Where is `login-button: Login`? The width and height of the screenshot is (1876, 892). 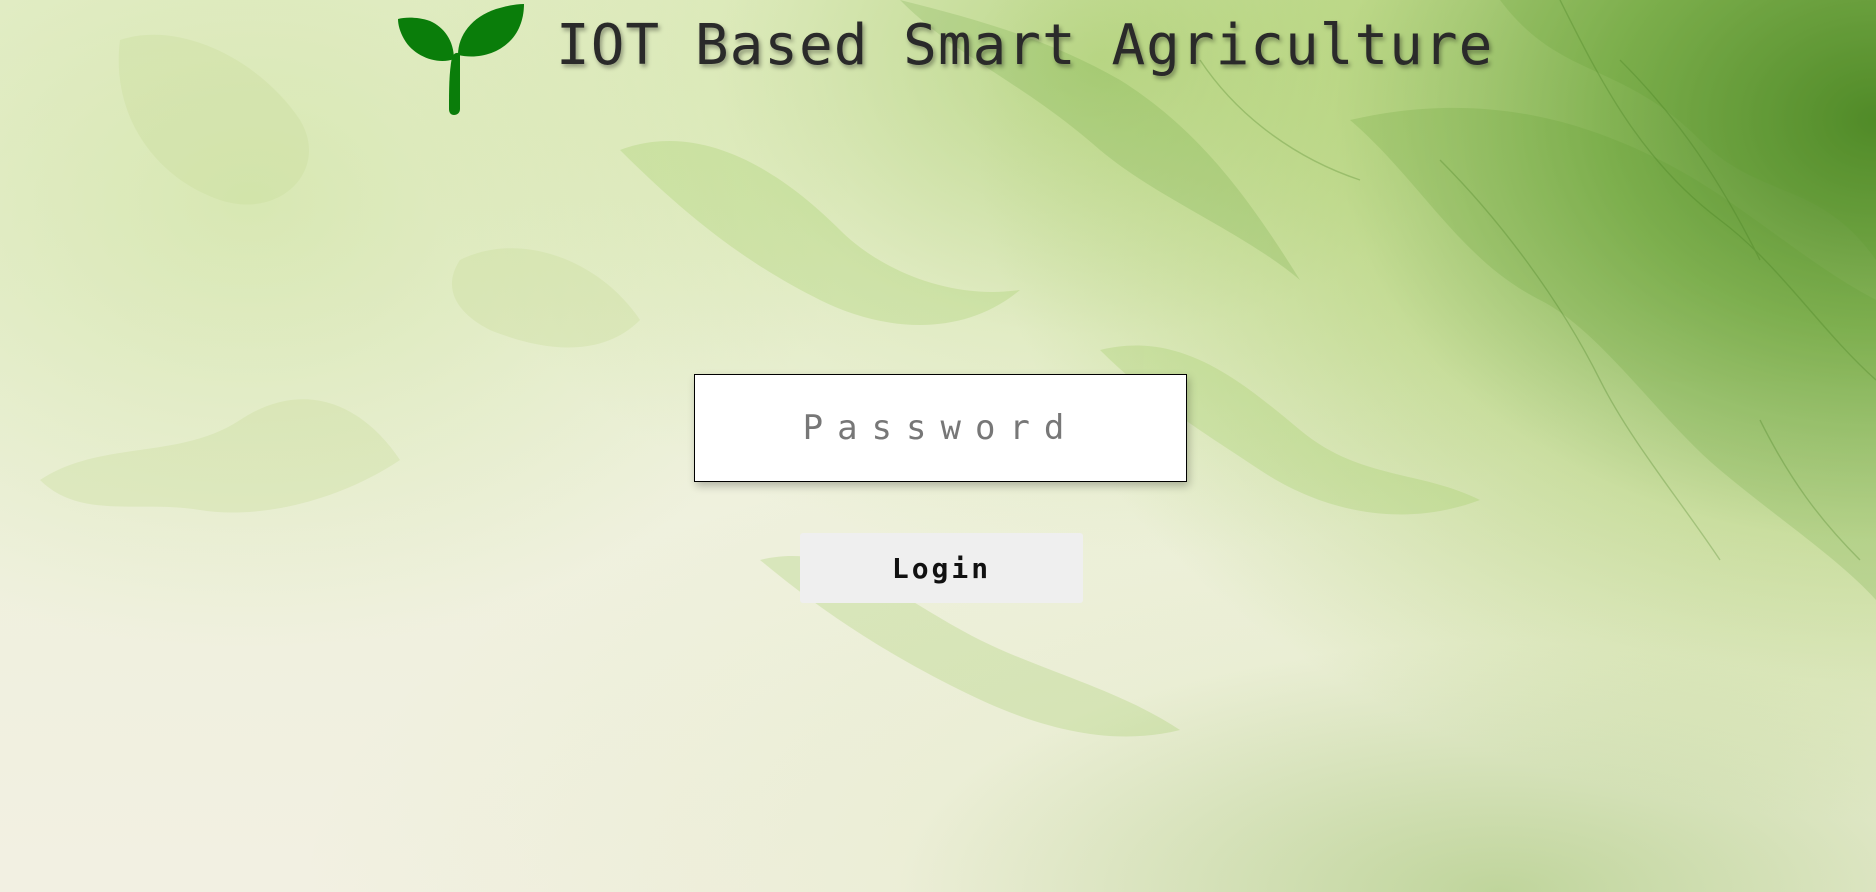 login-button: Login is located at coordinates (941, 568).